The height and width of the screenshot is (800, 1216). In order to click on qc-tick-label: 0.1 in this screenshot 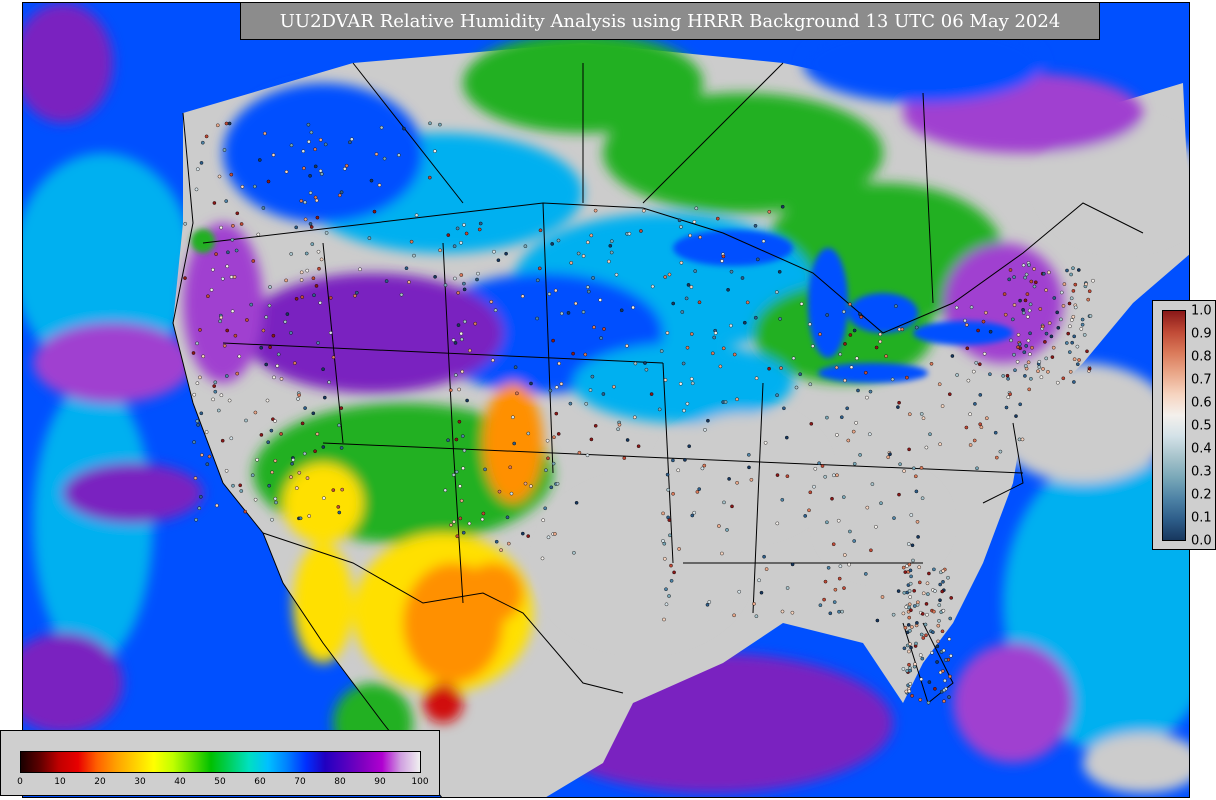, I will do `click(1201, 518)`.